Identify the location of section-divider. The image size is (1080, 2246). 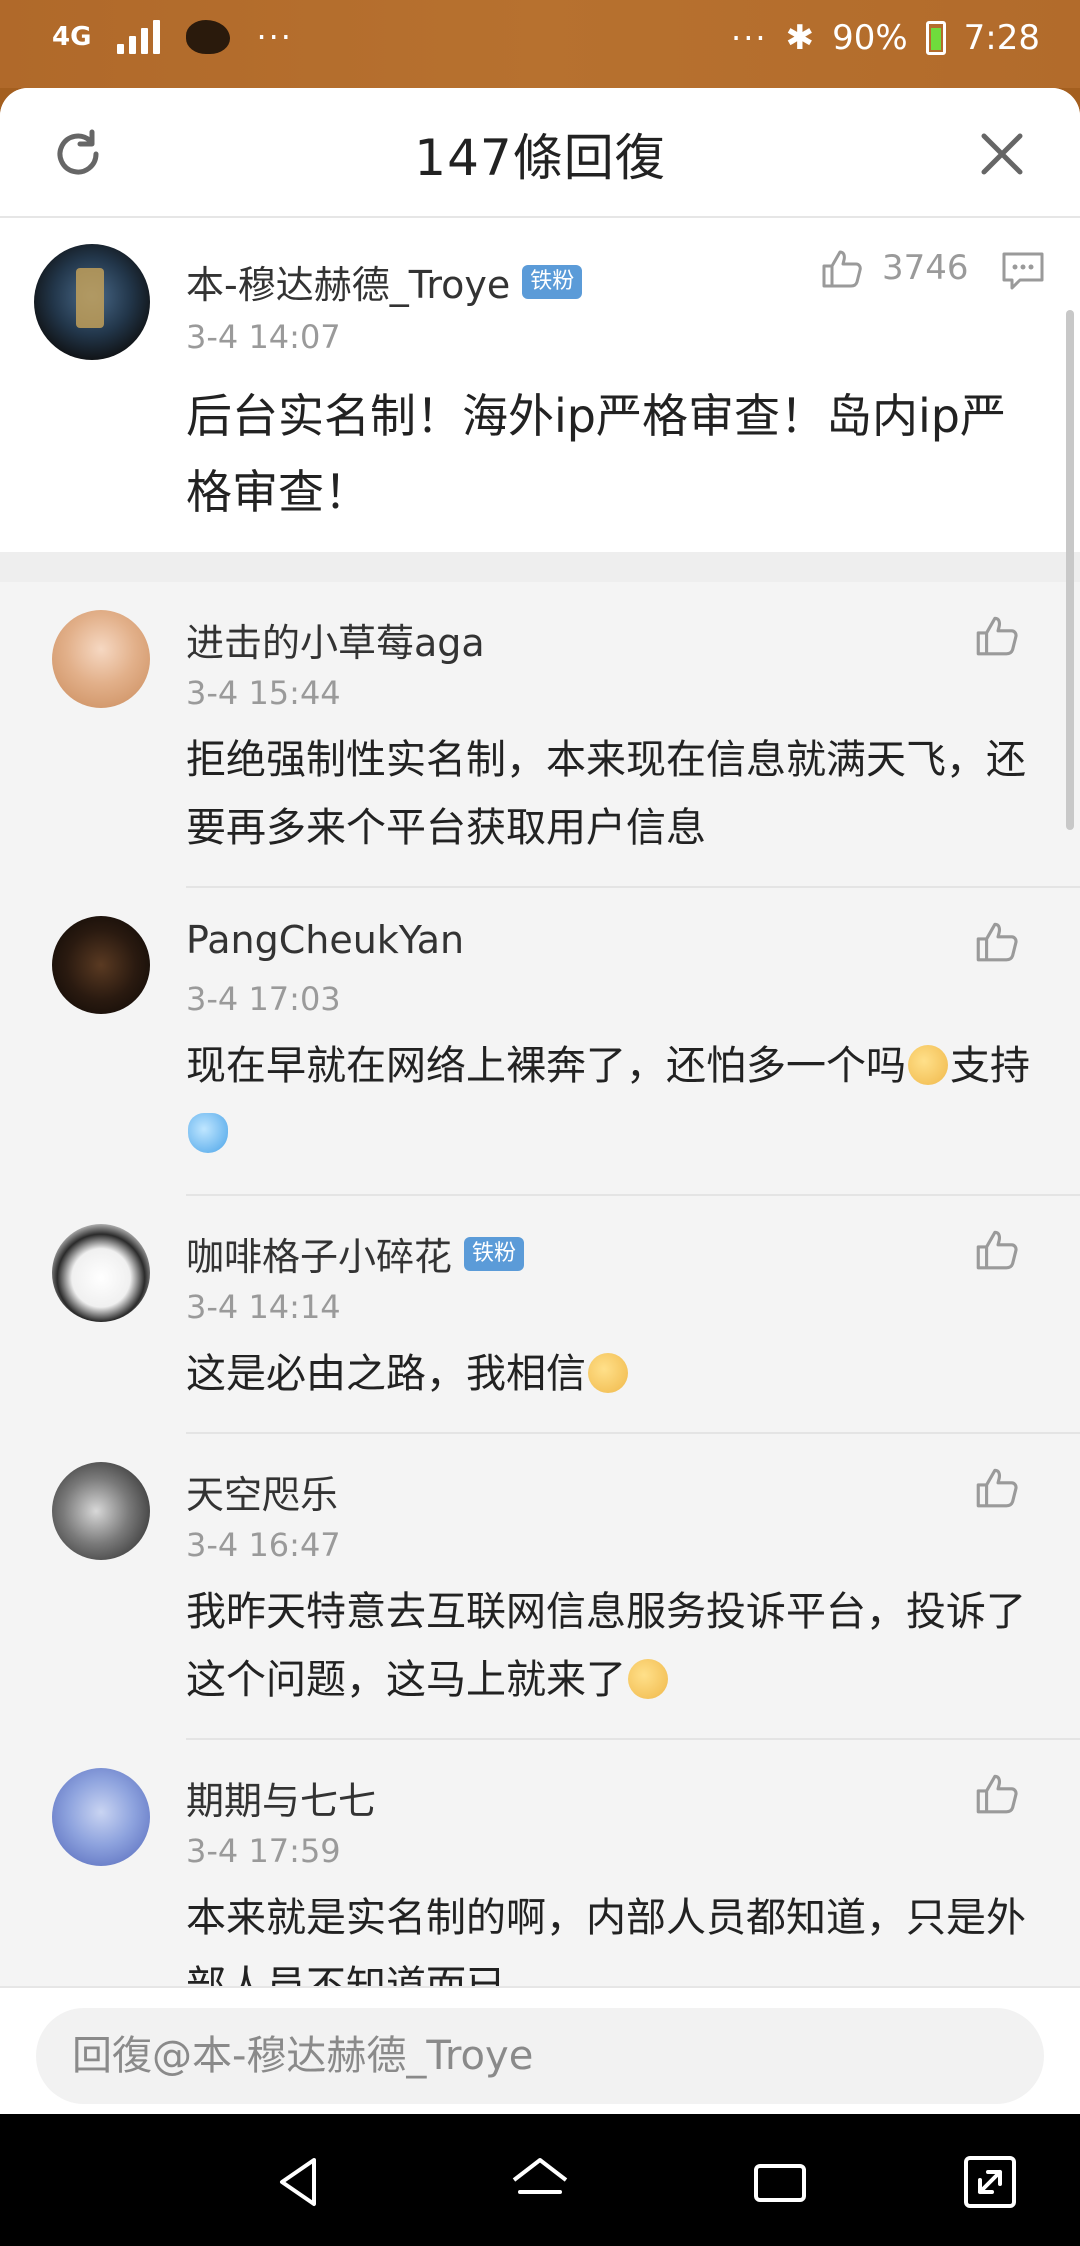
(540, 567).